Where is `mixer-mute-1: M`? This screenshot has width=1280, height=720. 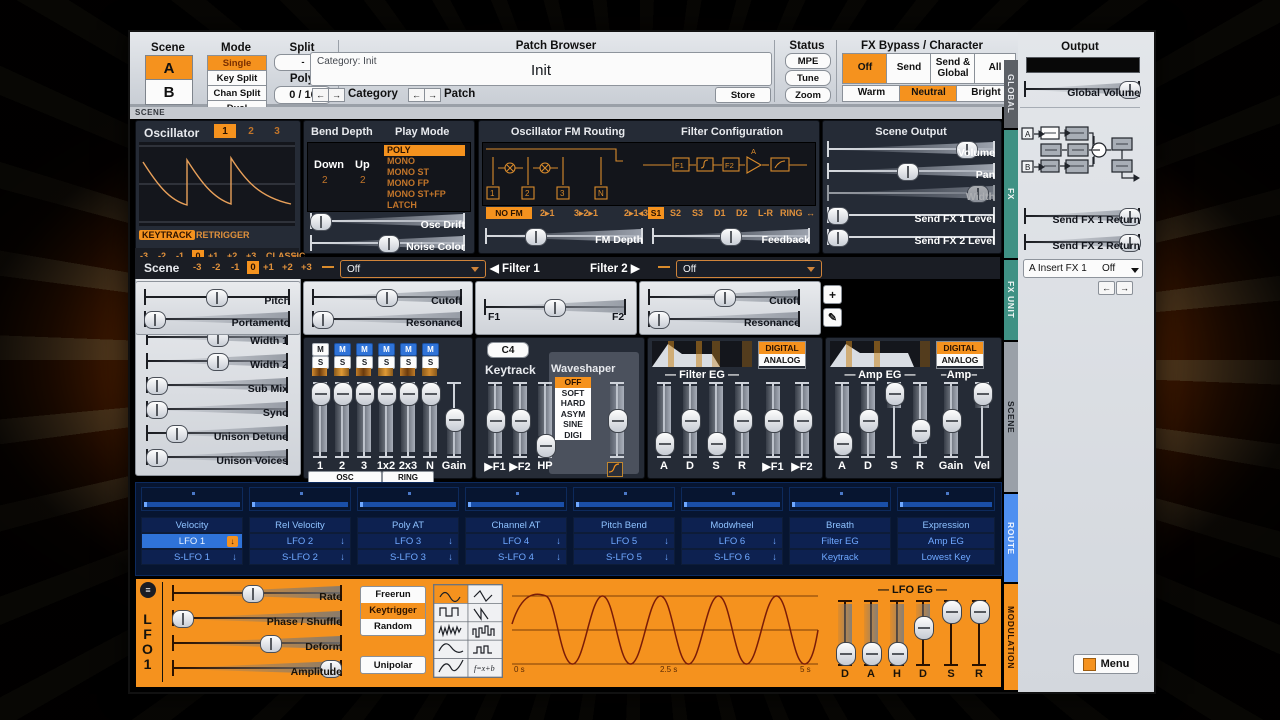 mixer-mute-1: M is located at coordinates (320, 349).